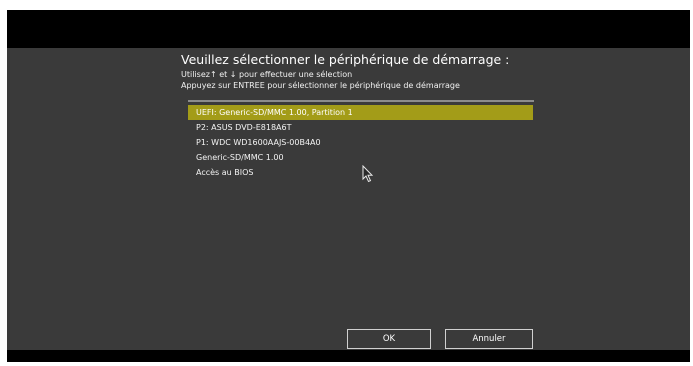 Image resolution: width=693 pixels, height=366 pixels. I want to click on ok-button: OK, so click(389, 339).